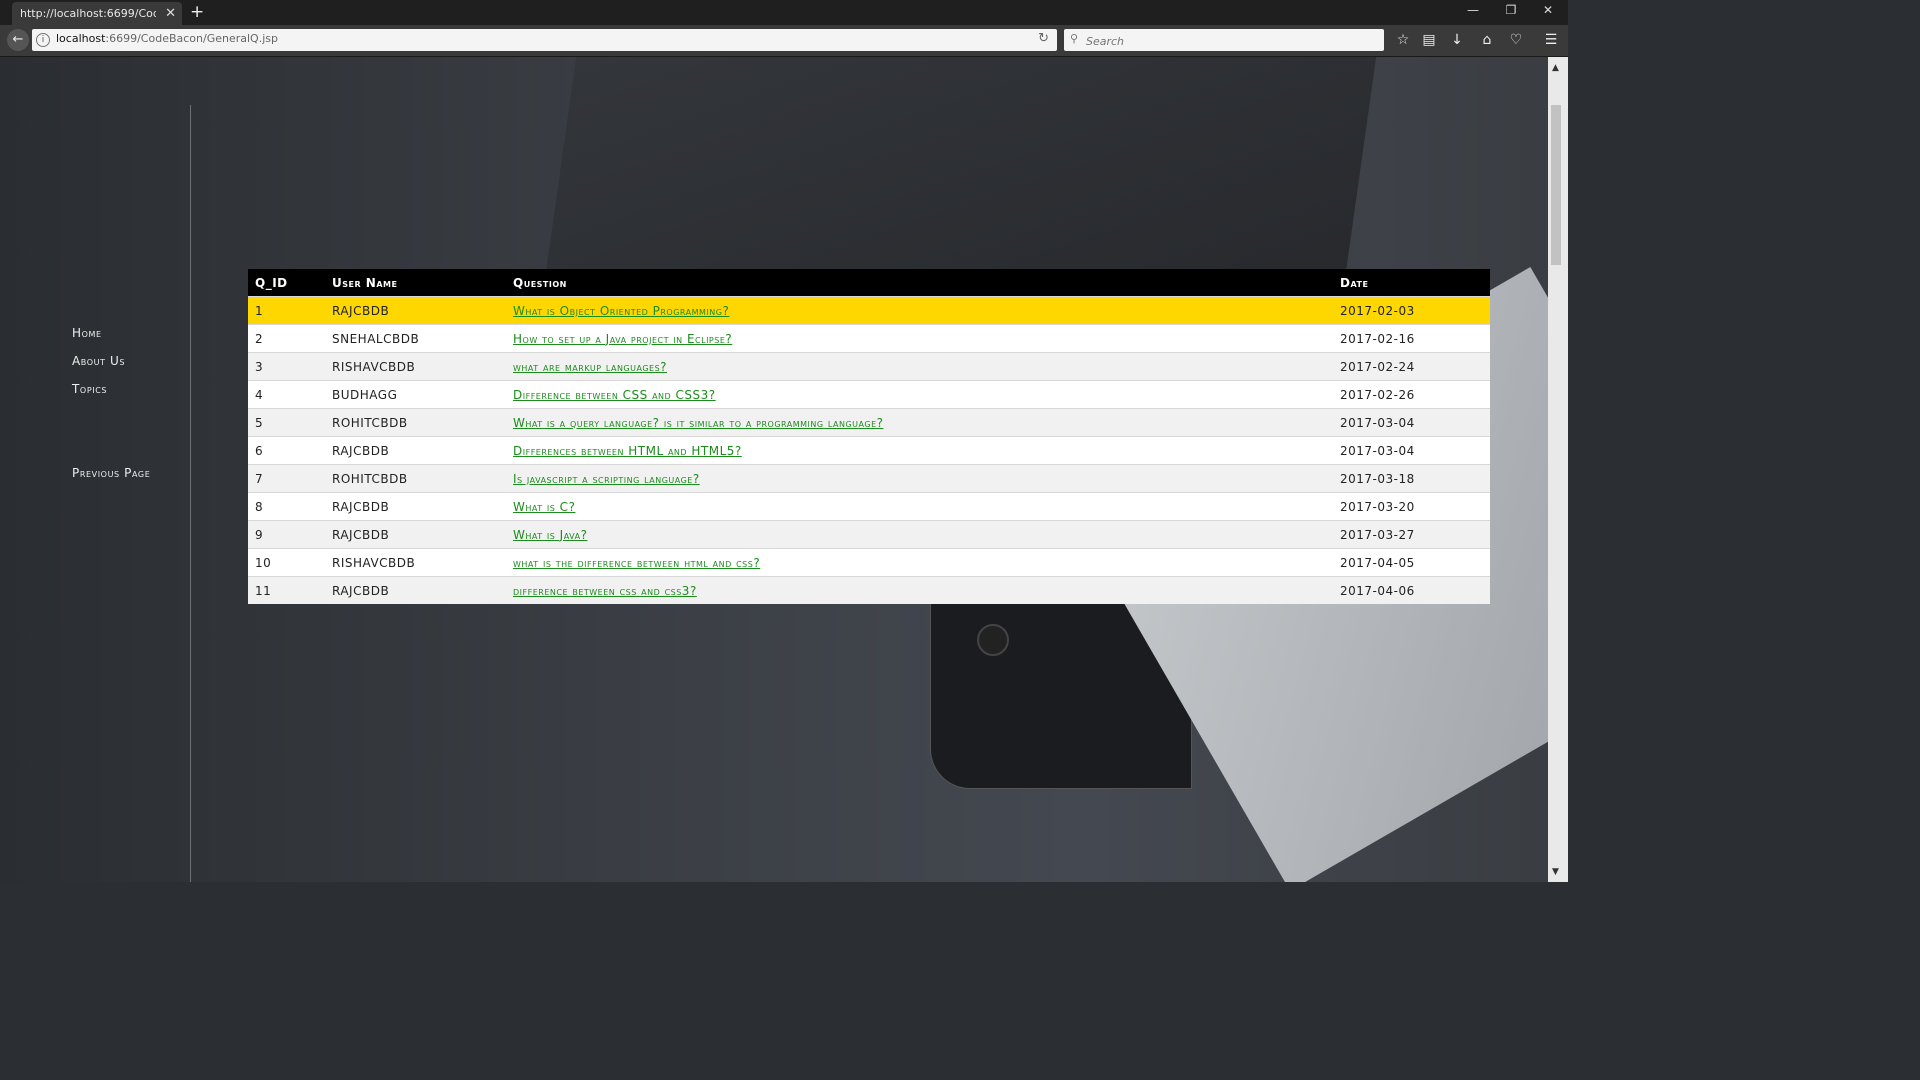 The width and height of the screenshot is (1920, 1080). I want to click on cell-date: 2017-03-18, so click(1411, 478).